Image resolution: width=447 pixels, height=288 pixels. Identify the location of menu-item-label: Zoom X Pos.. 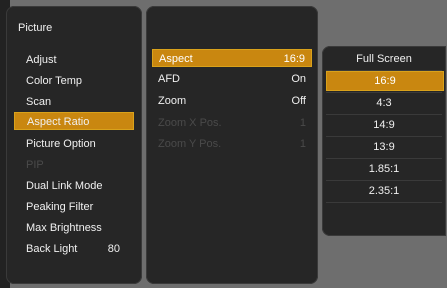
(190, 123).